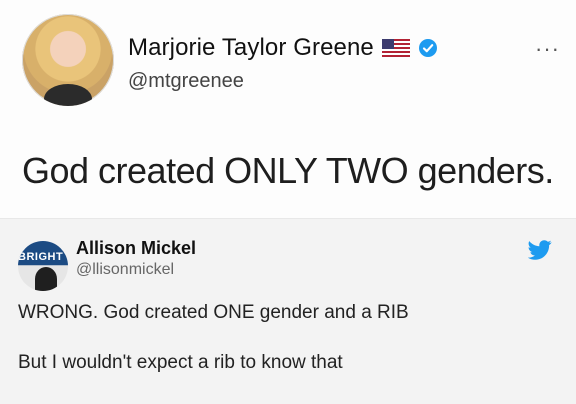 The width and height of the screenshot is (576, 404). I want to click on author-handle: @mtgreenee, so click(186, 81).